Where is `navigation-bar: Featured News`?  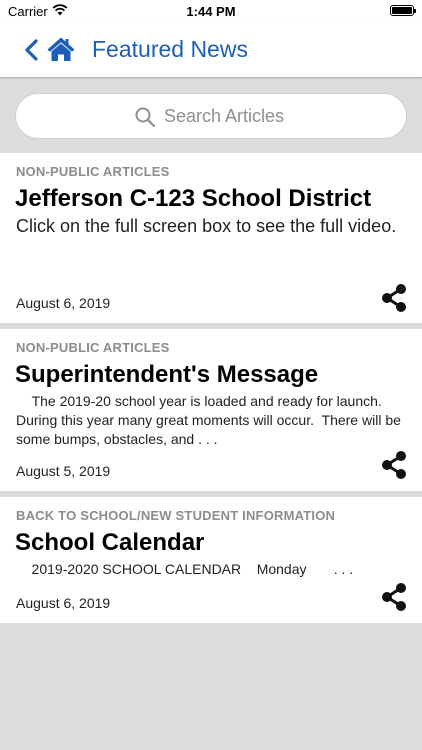
navigation-bar: Featured News is located at coordinates (211, 50).